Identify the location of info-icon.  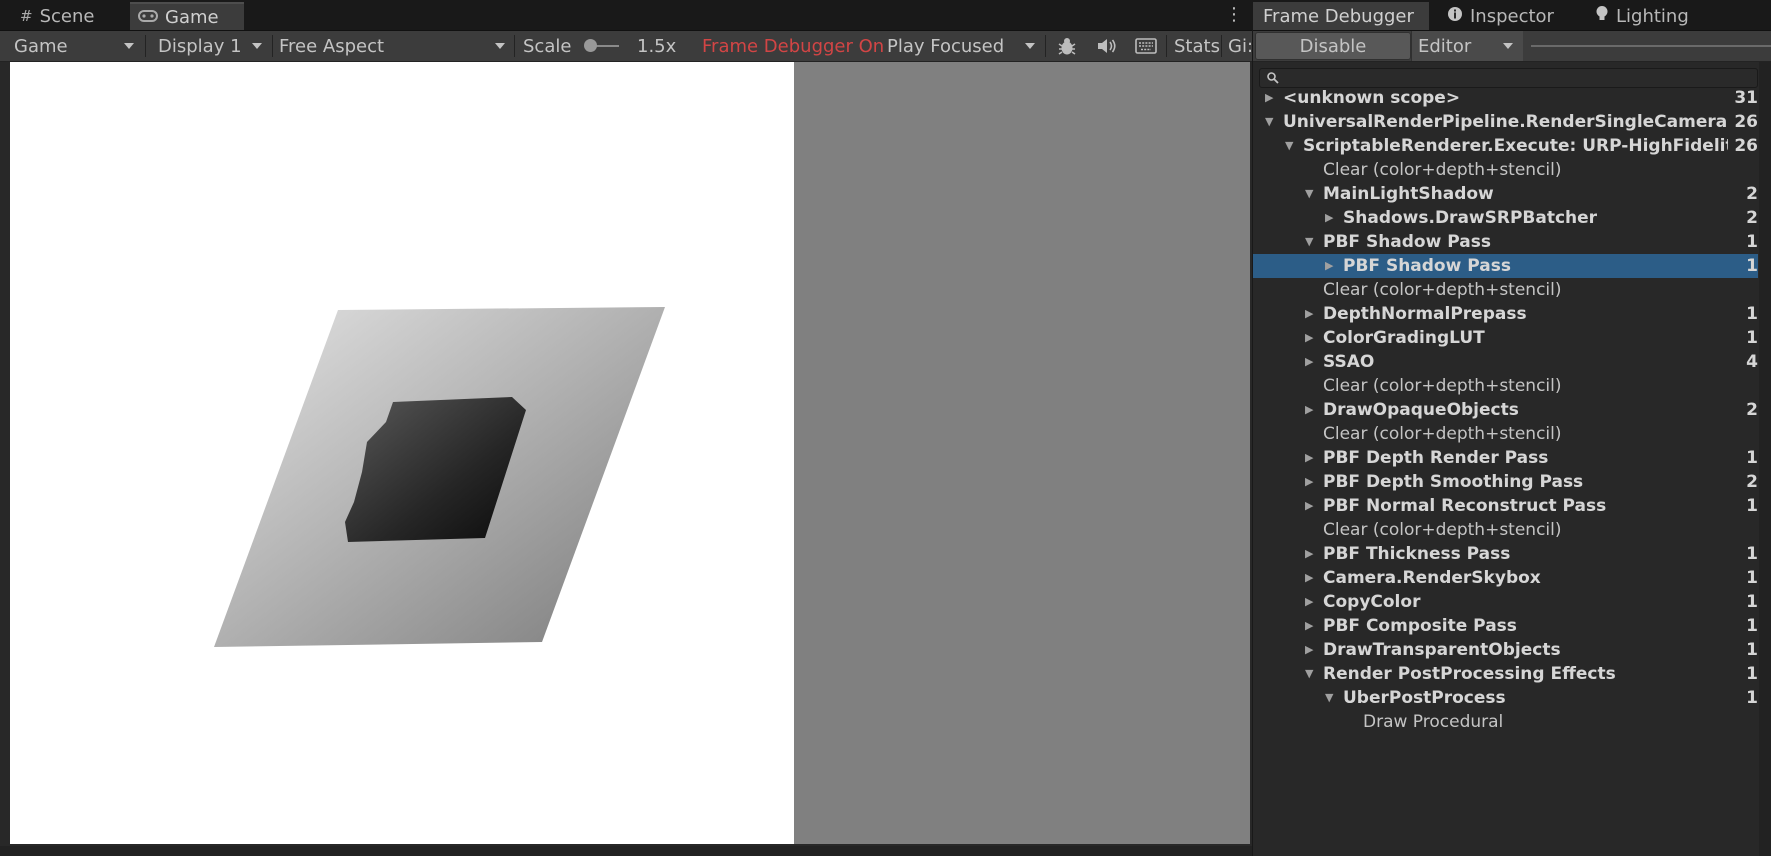
(1455, 16).